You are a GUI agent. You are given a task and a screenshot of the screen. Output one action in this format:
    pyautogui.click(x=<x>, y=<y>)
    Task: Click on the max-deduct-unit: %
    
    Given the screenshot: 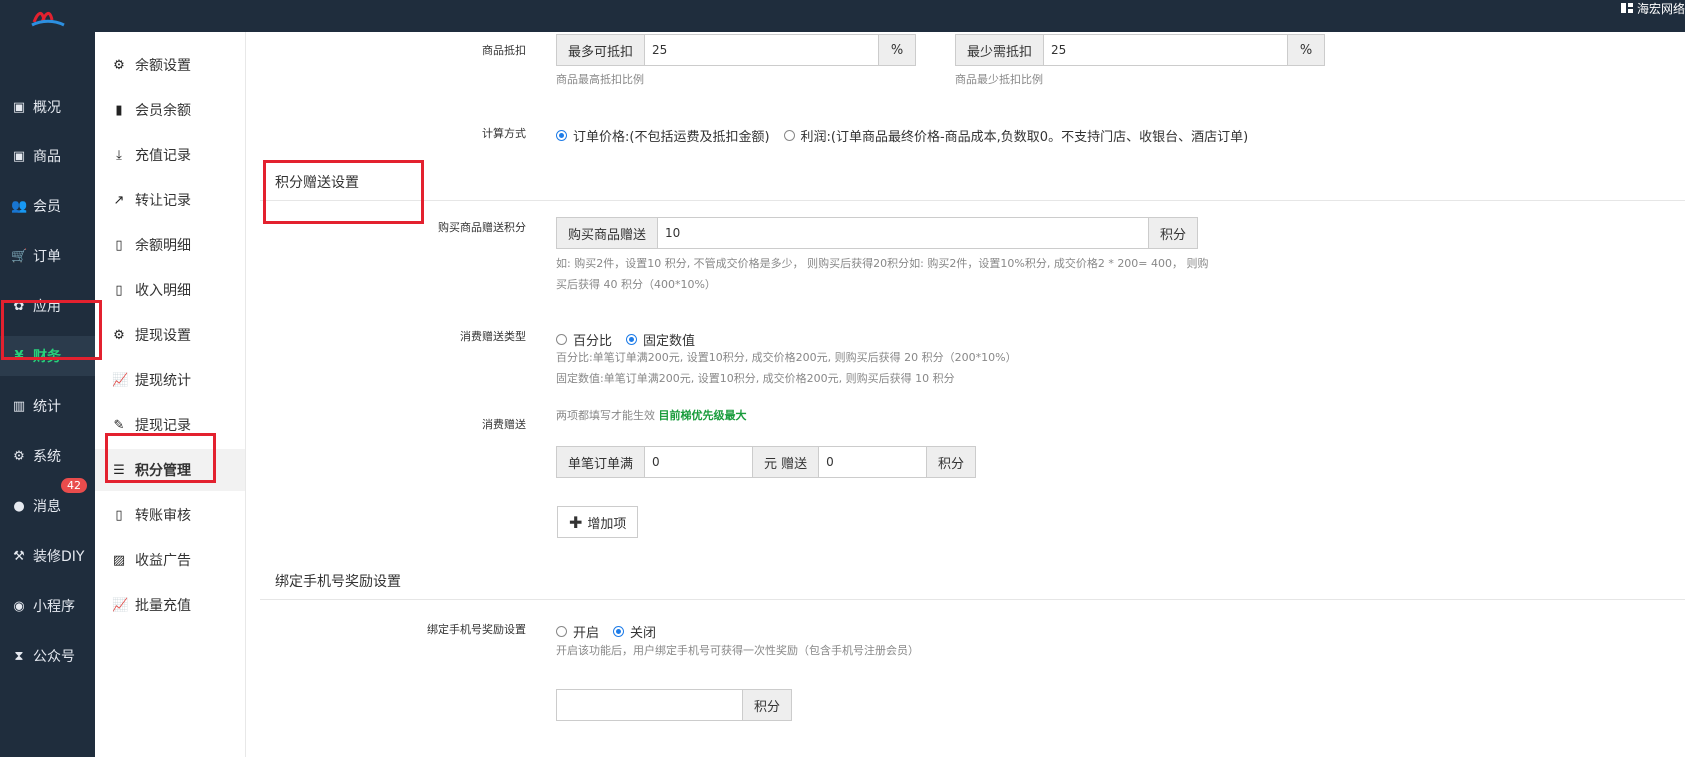 What is the action you would take?
    pyautogui.click(x=896, y=50)
    